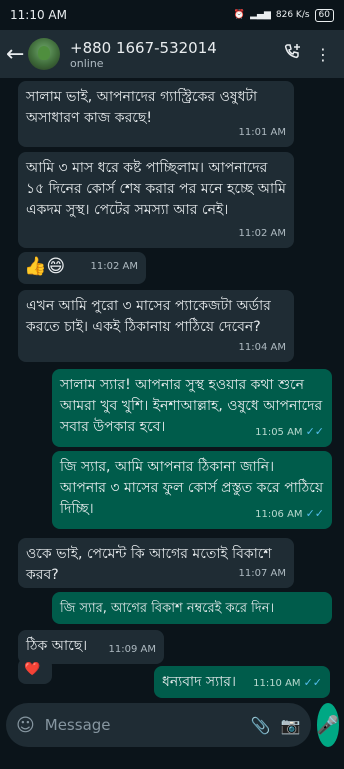 The image size is (344, 769). Describe the element at coordinates (291, 725) in the screenshot. I see `camera-icon: 📷` at that location.